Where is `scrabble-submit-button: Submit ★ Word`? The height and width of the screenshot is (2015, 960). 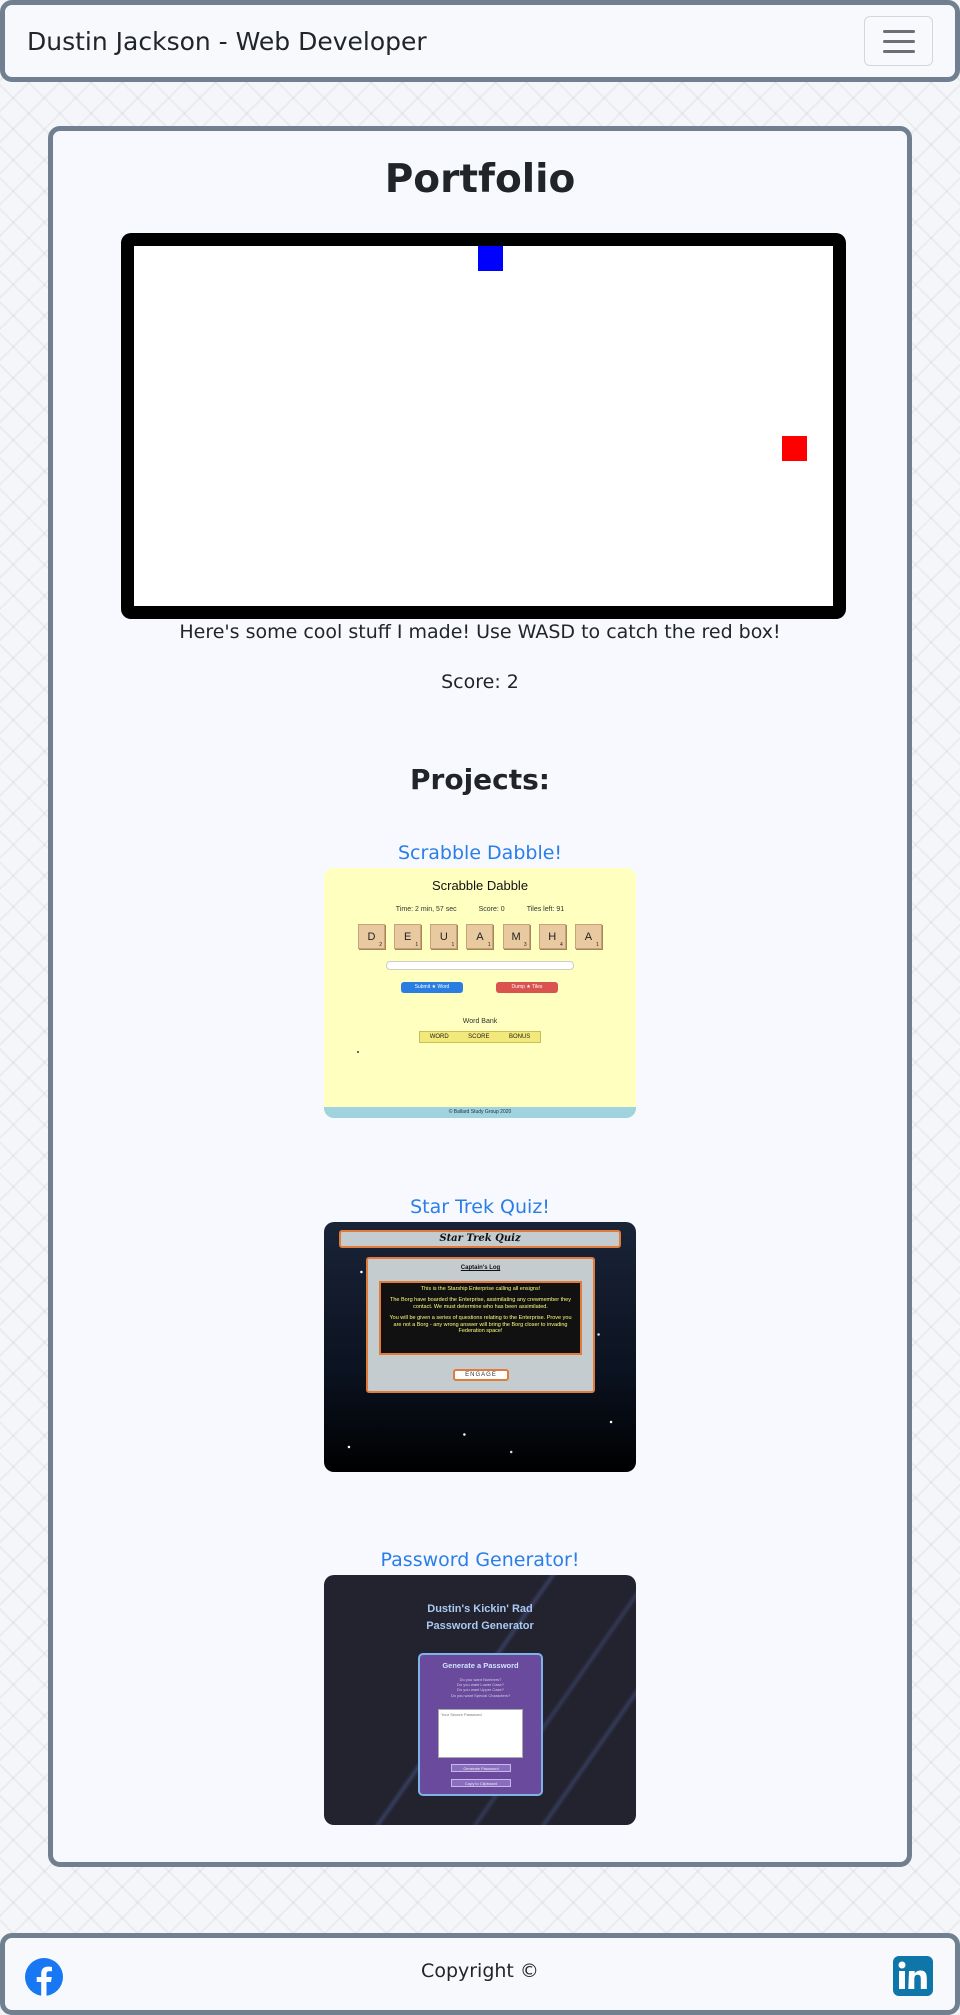
scrabble-submit-button: Submit ★ Word is located at coordinates (432, 987).